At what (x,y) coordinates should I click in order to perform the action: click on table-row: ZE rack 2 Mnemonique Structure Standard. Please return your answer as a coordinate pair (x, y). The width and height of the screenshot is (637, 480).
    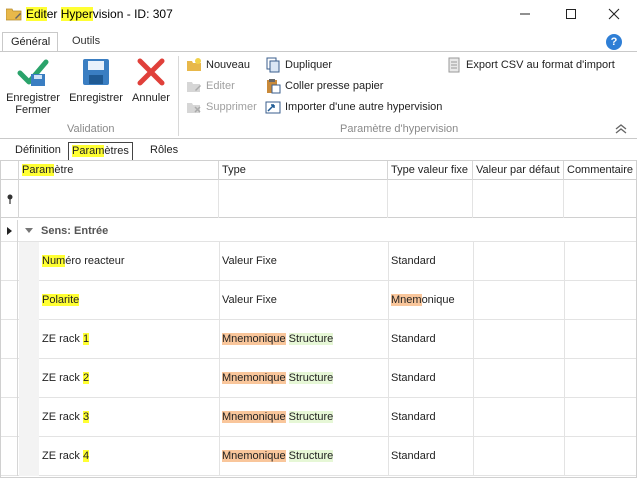
    Looking at the image, I should click on (318, 378).